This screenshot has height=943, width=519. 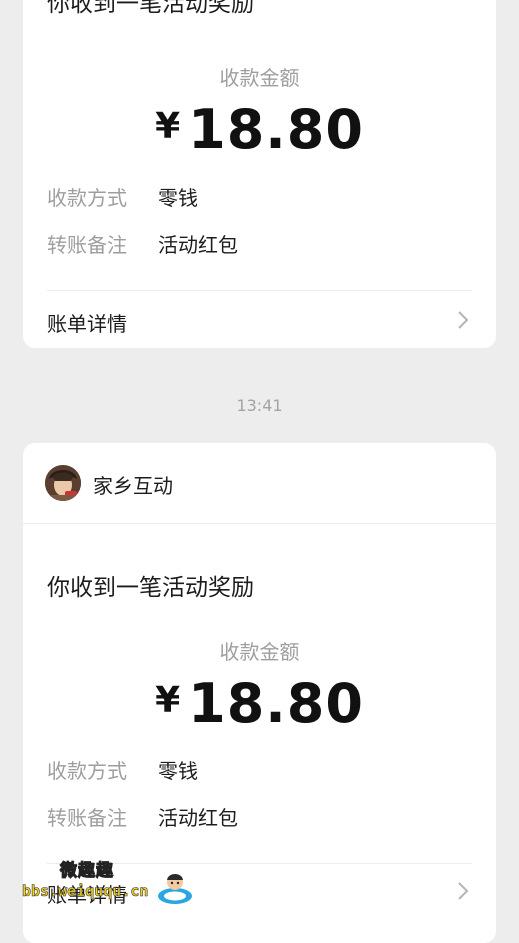 I want to click on watermark-url: bbs.weiququ.cn, so click(x=85, y=891).